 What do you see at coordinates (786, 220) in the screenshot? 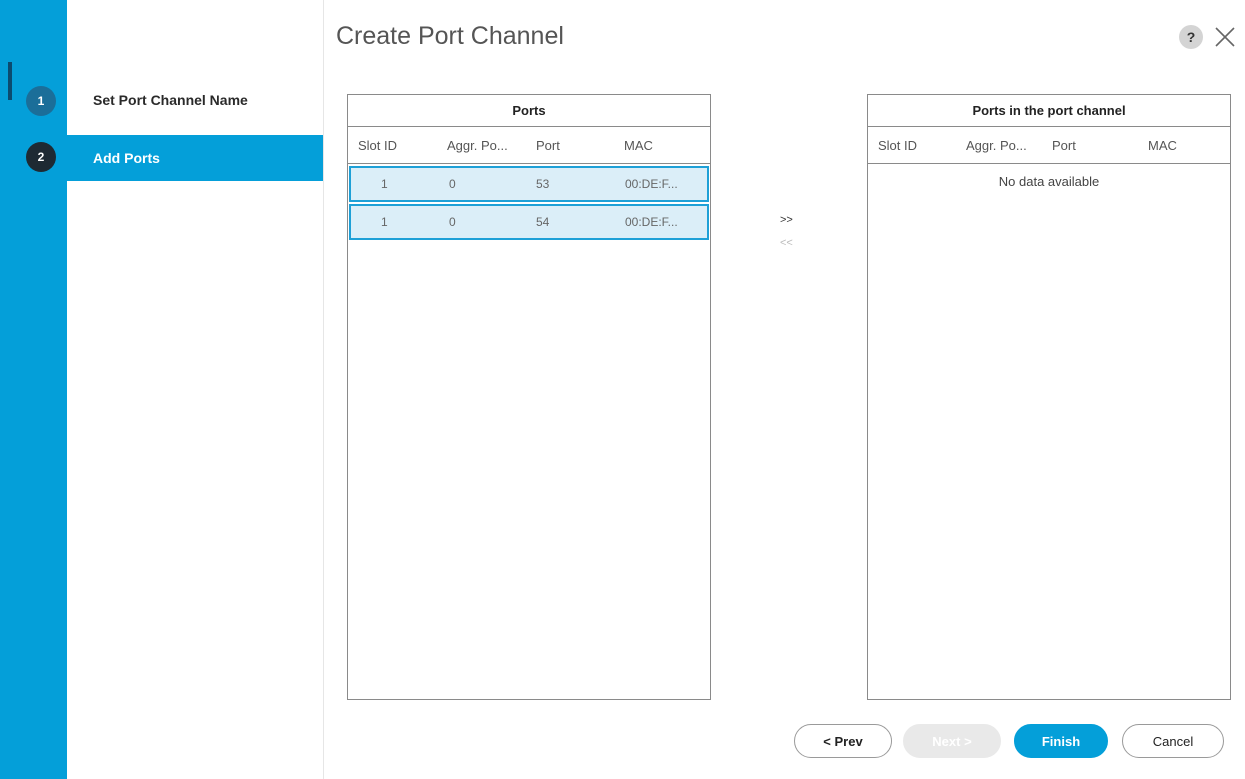
I see `add-to-channel-button: >>` at bounding box center [786, 220].